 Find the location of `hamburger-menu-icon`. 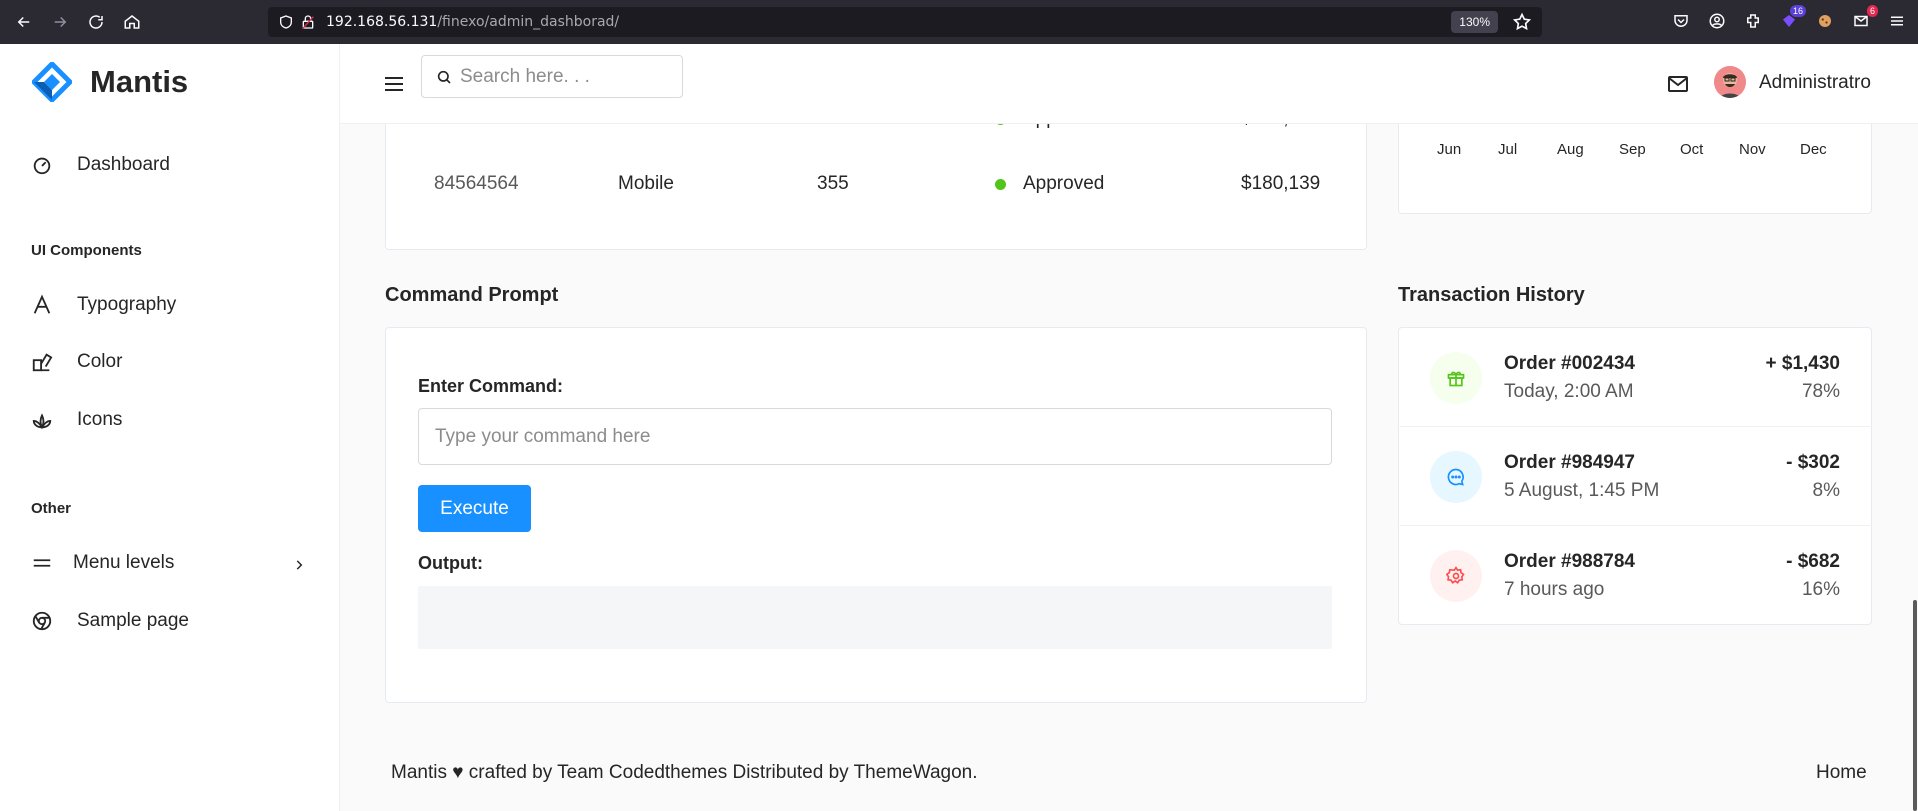

hamburger-menu-icon is located at coordinates (394, 84).